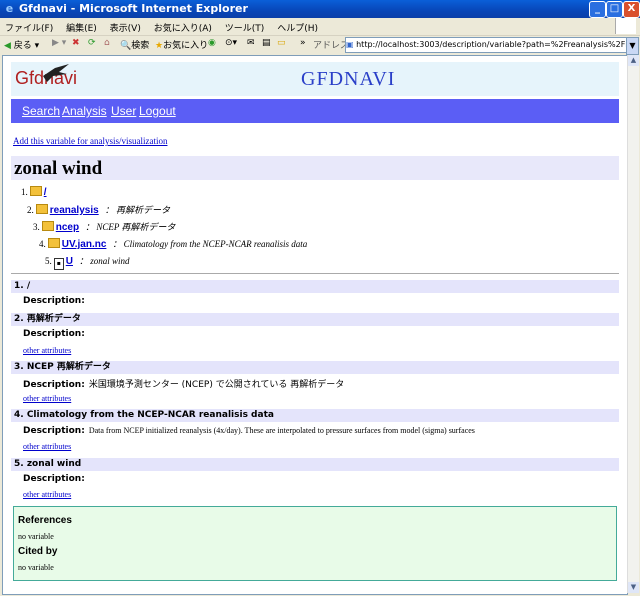 The height and width of the screenshot is (596, 640). I want to click on tree-item: 1. /, so click(34, 192).